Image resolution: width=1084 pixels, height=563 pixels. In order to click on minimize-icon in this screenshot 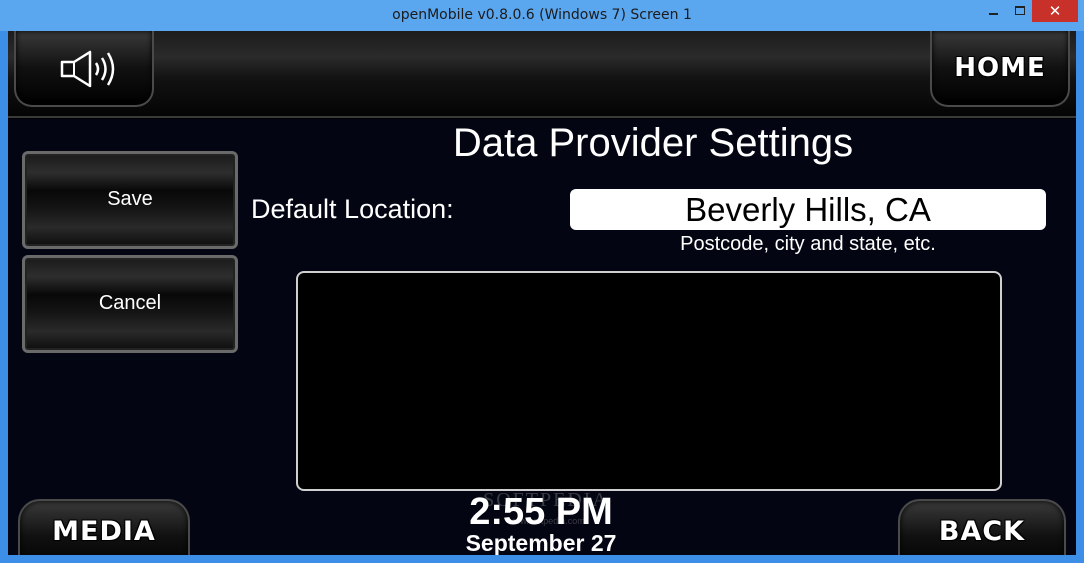, I will do `click(993, 14)`.